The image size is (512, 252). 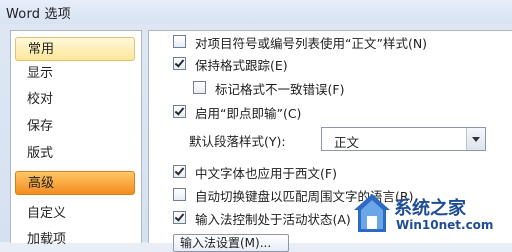 I want to click on sidebar-item-addins: 加载项, so click(x=75, y=240).